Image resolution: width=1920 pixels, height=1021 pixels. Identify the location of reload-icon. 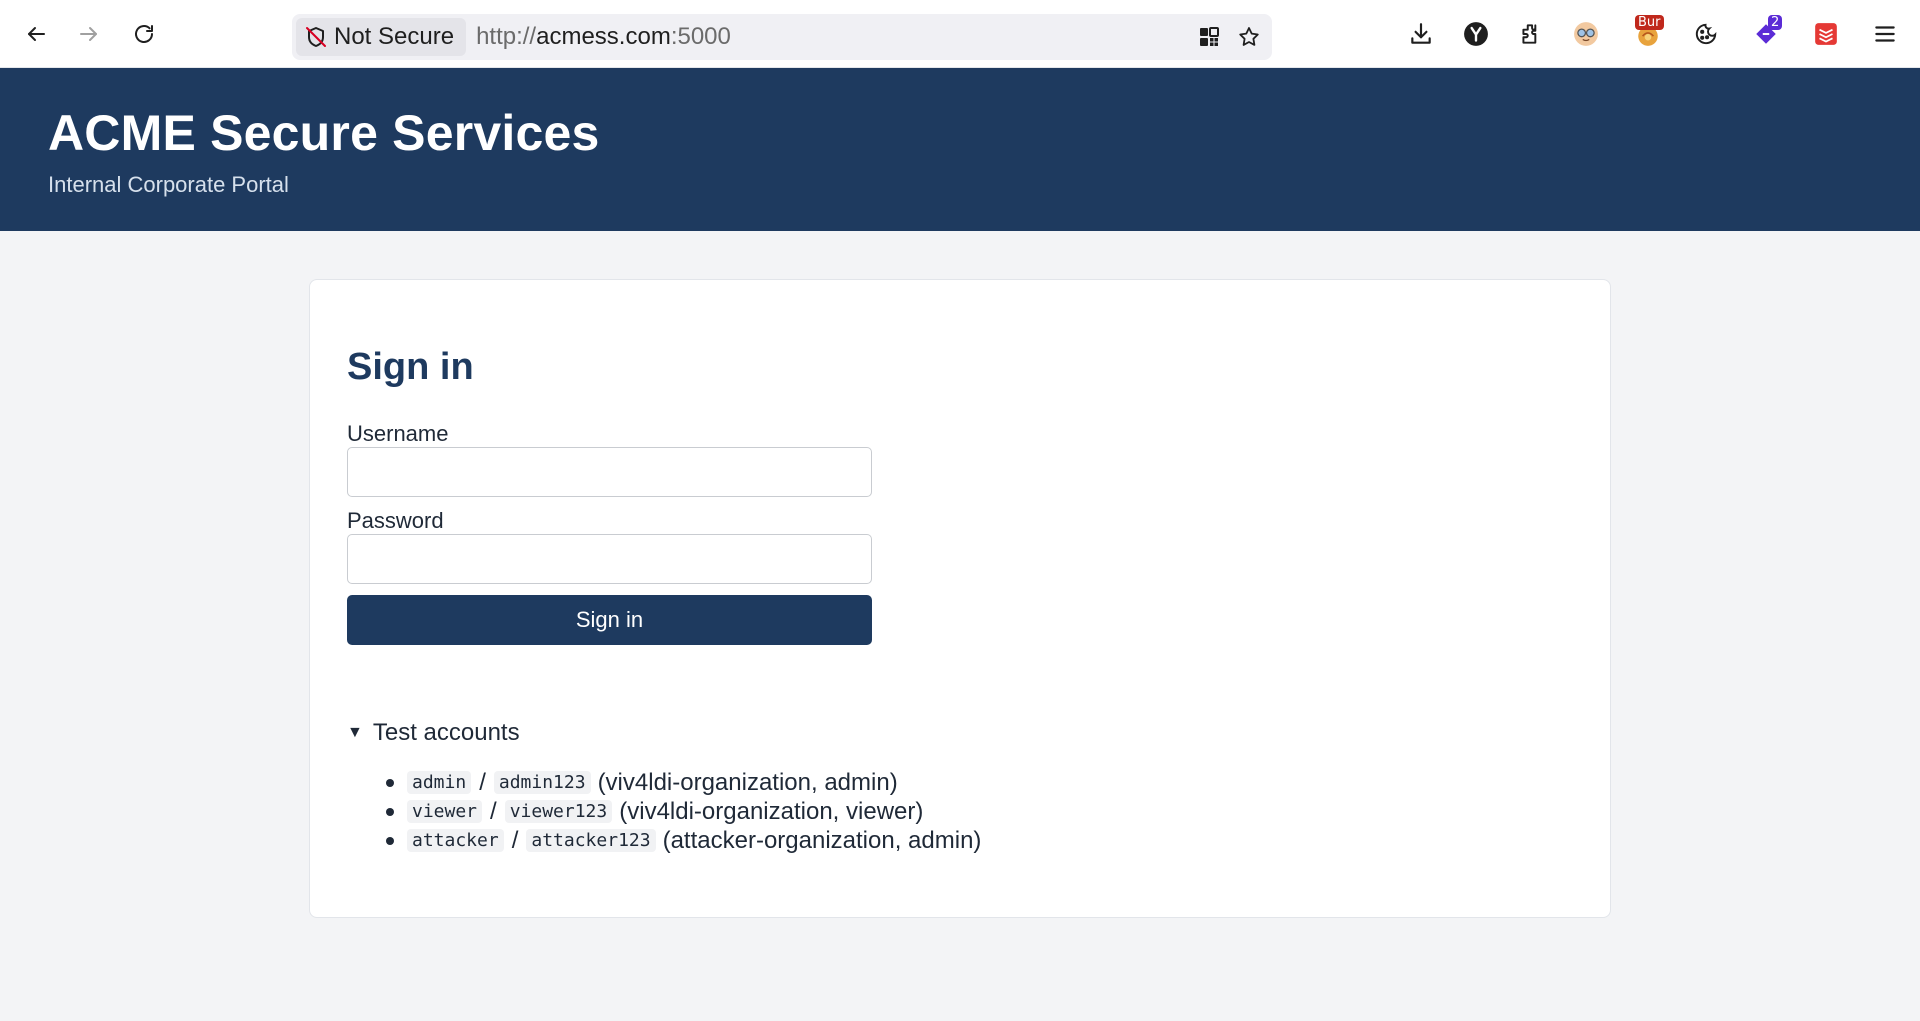
(144, 34).